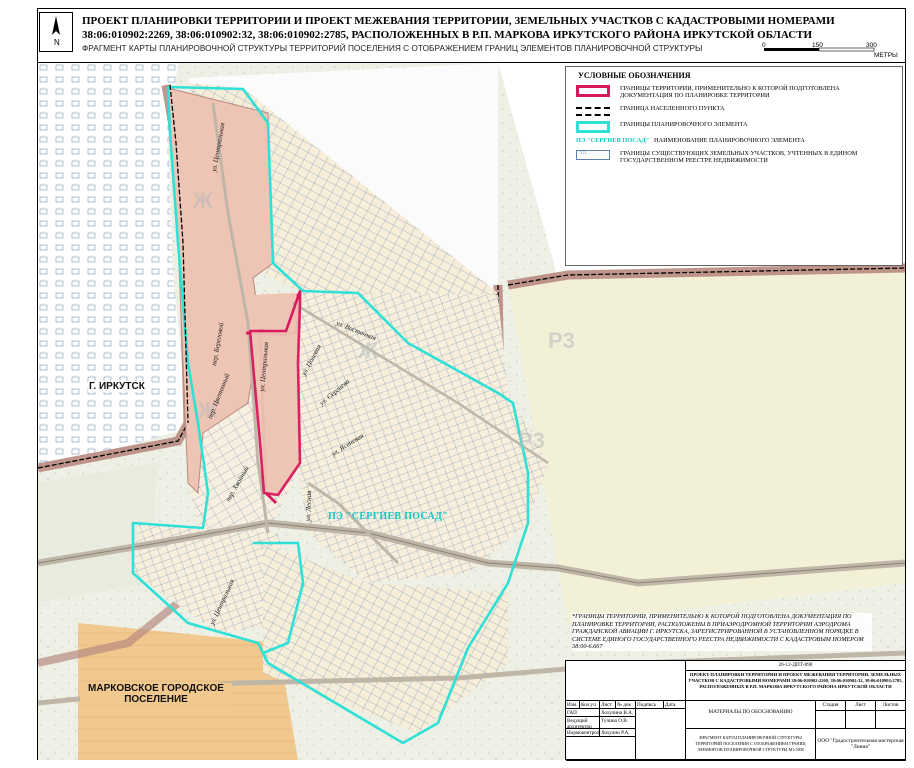  What do you see at coordinates (831, 706) in the screenshot?
I see `stamp-stage-header: Стадия` at bounding box center [831, 706].